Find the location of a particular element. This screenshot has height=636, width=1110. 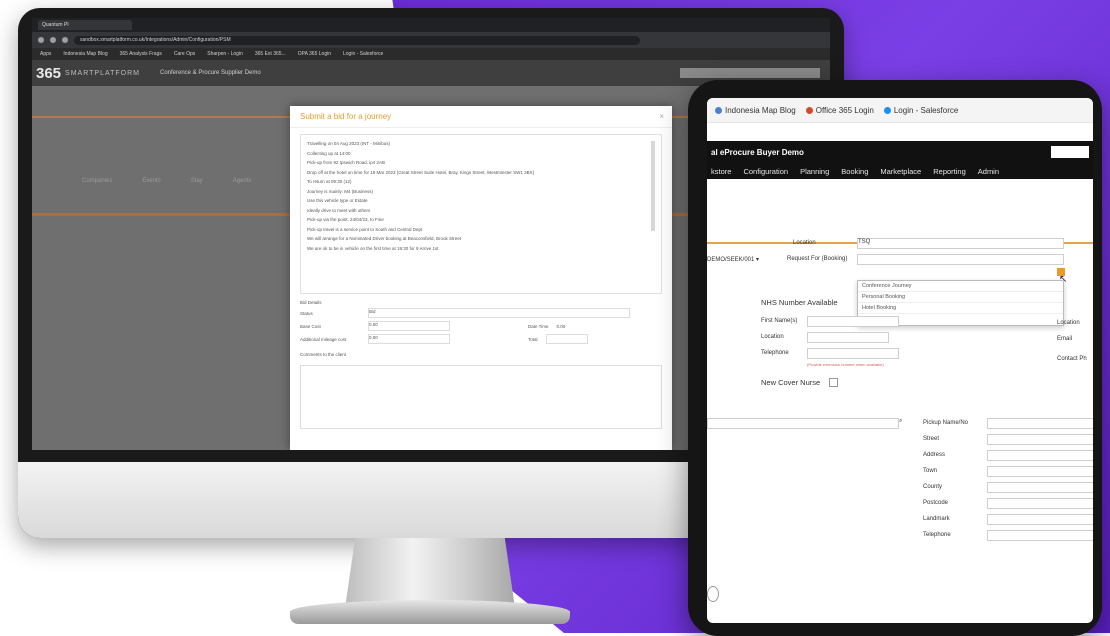

app-logo-text: SMARTPLATFORM is located at coordinates (102, 73).